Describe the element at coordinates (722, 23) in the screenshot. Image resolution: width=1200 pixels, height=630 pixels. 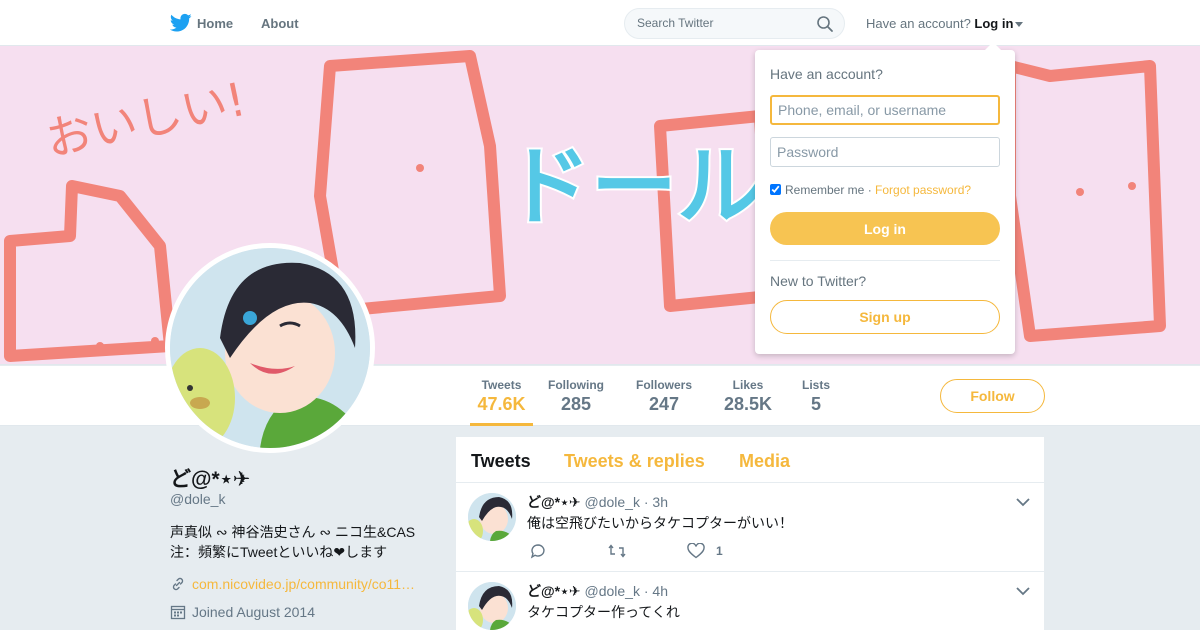
I see `search-input` at that location.